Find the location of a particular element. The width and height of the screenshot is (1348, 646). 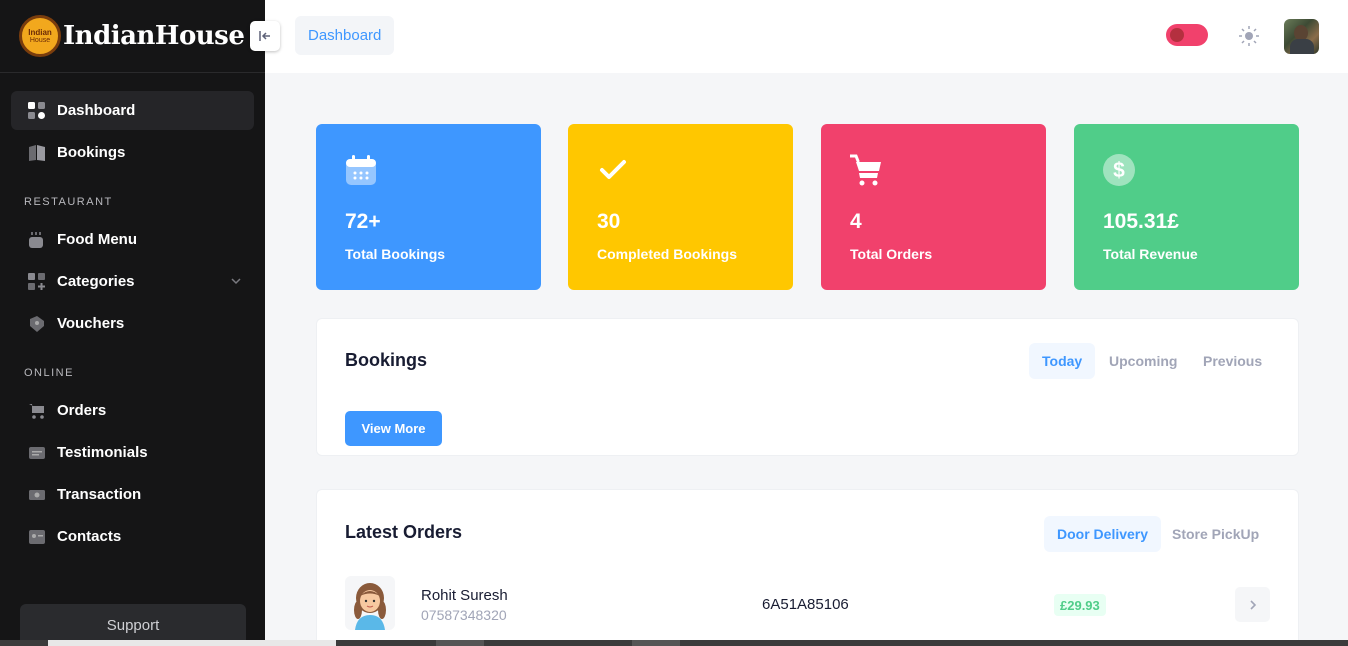

tab-upcoming: Upcoming is located at coordinates (1143, 361).